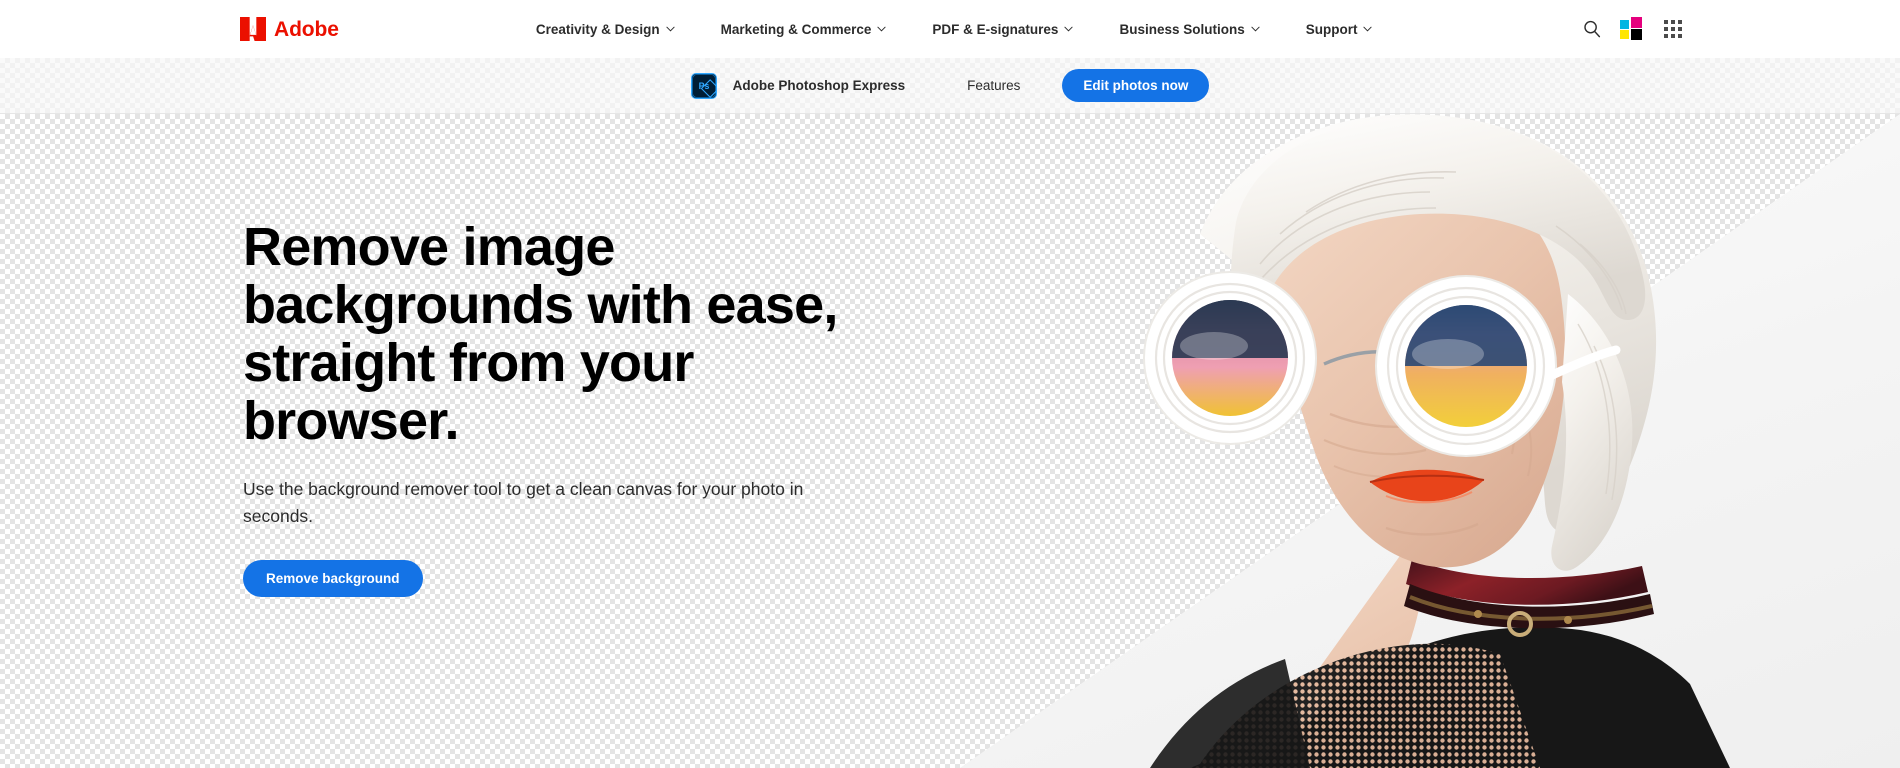 The image size is (1900, 768). What do you see at coordinates (1673, 29) in the screenshot?
I see `app-grid-icon` at bounding box center [1673, 29].